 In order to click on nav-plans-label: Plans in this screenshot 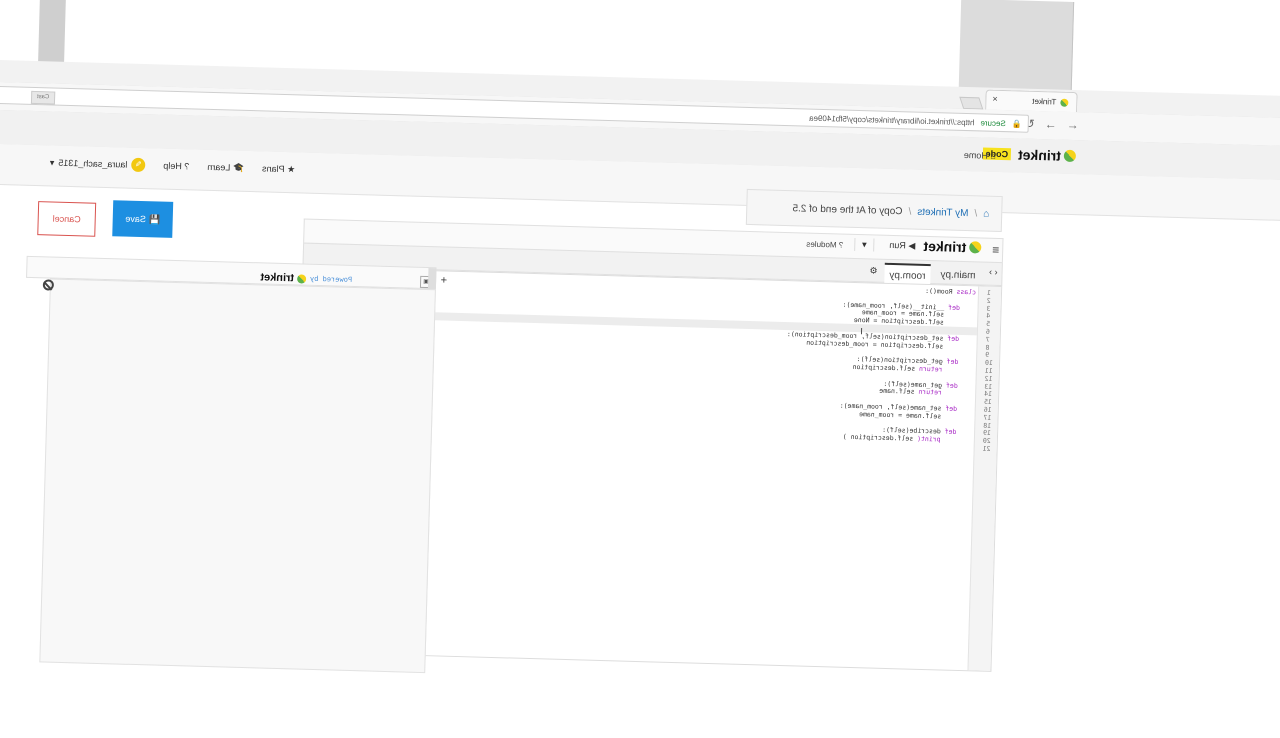, I will do `click(273, 168)`.